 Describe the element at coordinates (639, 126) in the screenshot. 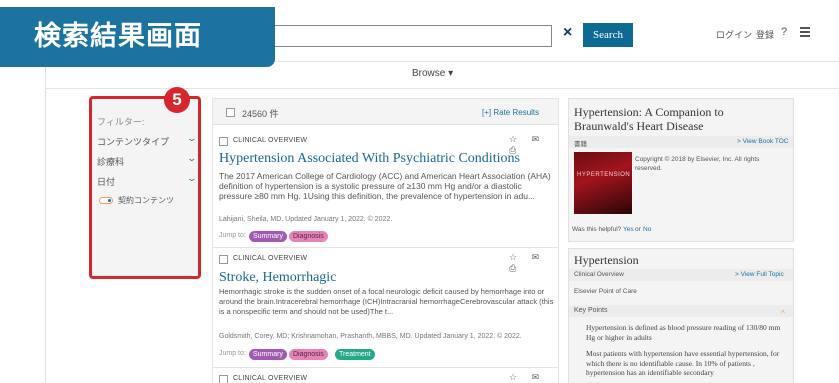

I see `book-title-line2: Braunwald's Heart Disease` at that location.